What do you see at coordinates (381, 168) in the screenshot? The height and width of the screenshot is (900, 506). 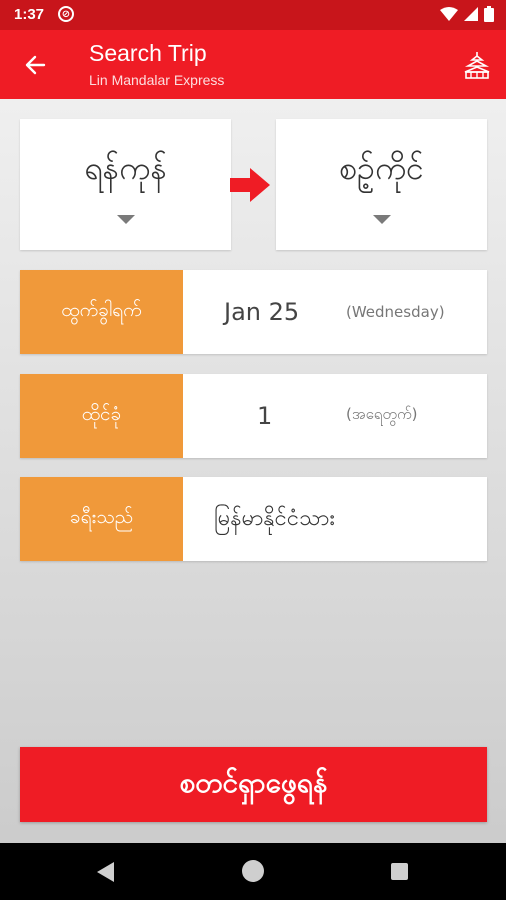 I see `destination-city: စဥ့်ကိုင်` at bounding box center [381, 168].